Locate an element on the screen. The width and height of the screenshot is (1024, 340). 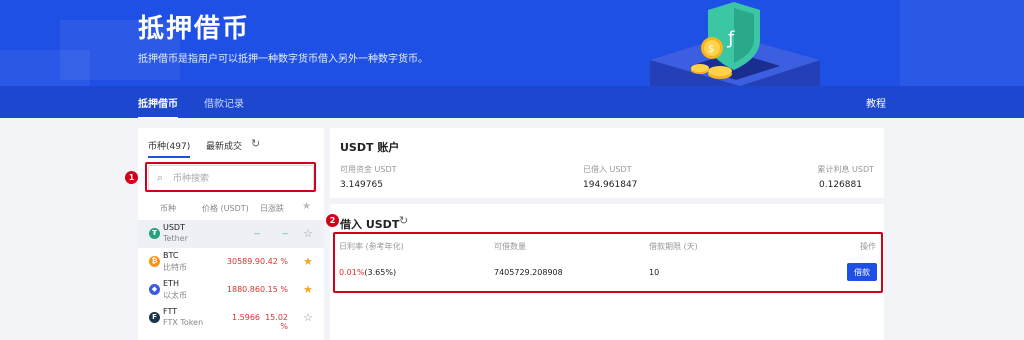
tab-collateral-borrow: 抵押借币 is located at coordinates (158, 107).